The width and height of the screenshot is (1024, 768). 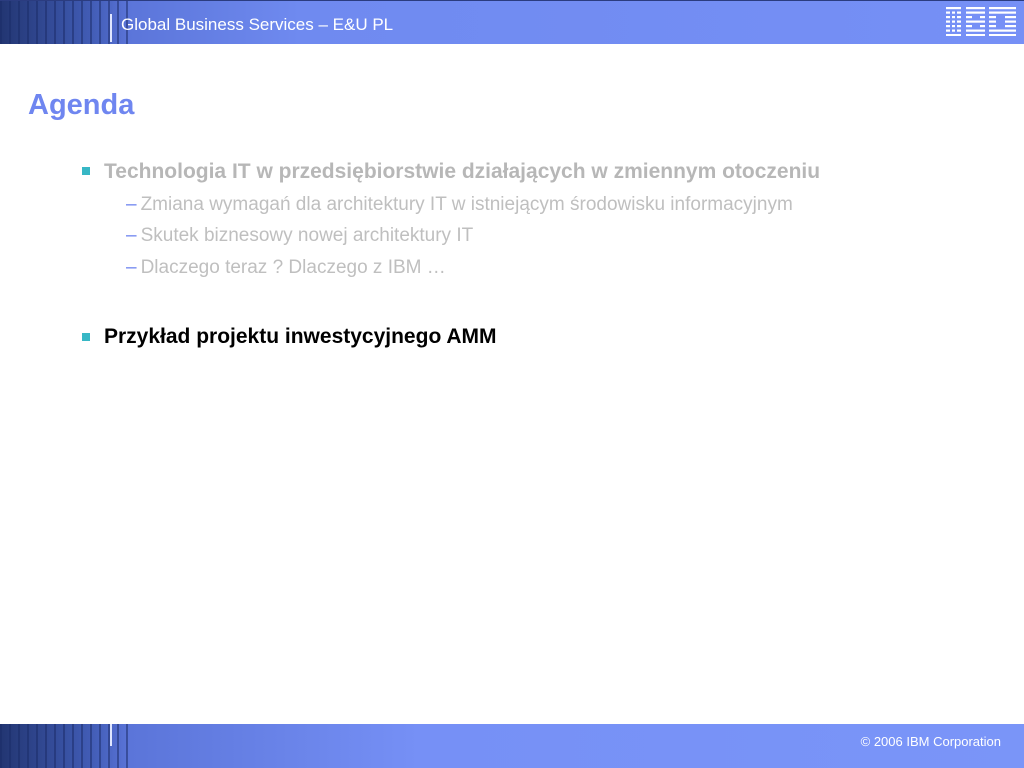 What do you see at coordinates (981, 21) in the screenshot?
I see `ibm-logo-icon` at bounding box center [981, 21].